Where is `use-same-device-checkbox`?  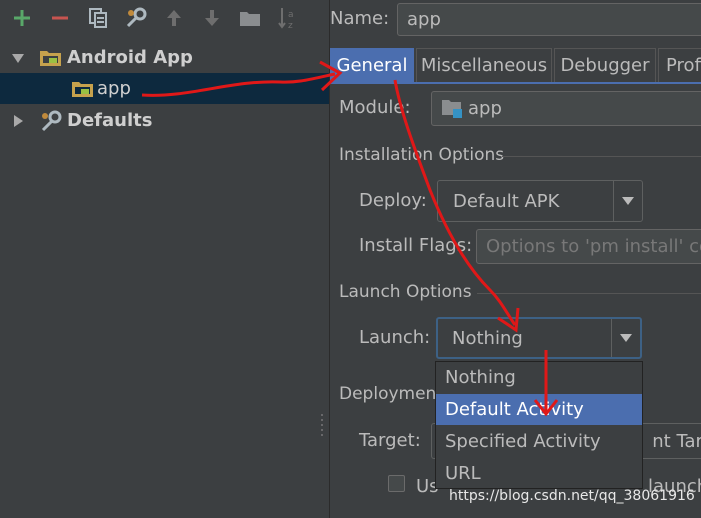 use-same-device-checkbox is located at coordinates (396, 483).